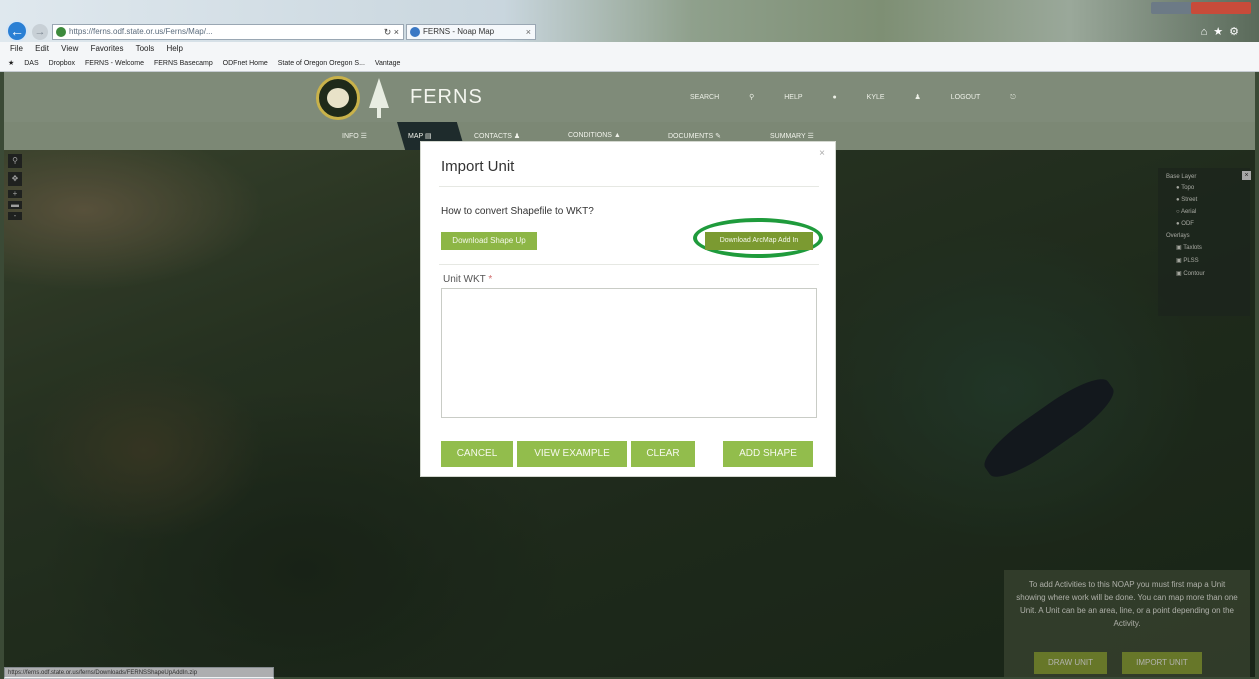 The image size is (1259, 679). I want to click on fav-das: DAS, so click(31, 63).